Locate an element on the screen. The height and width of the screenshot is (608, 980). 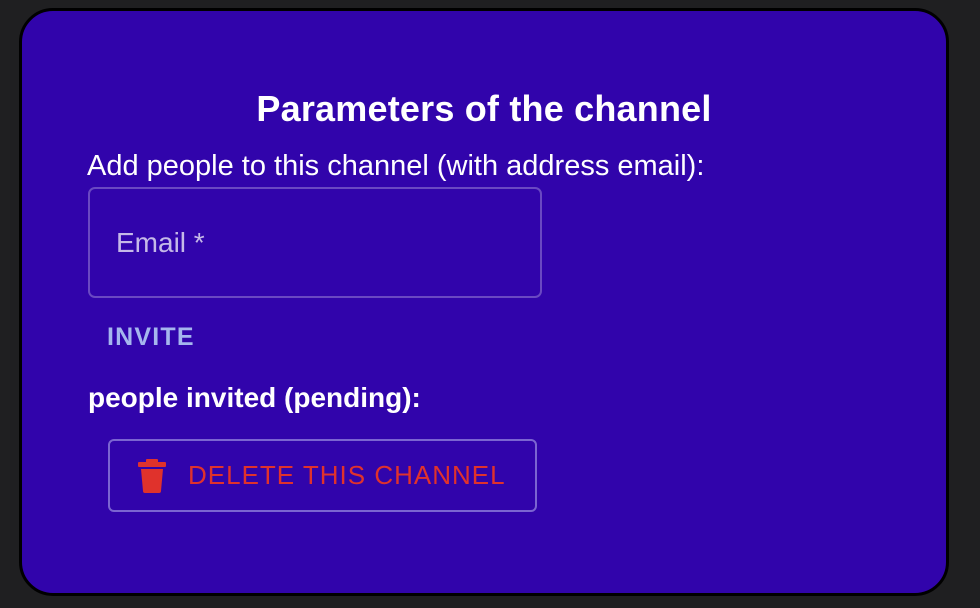
dialog-title: Parameters of the channel is located at coordinates (484, 108).